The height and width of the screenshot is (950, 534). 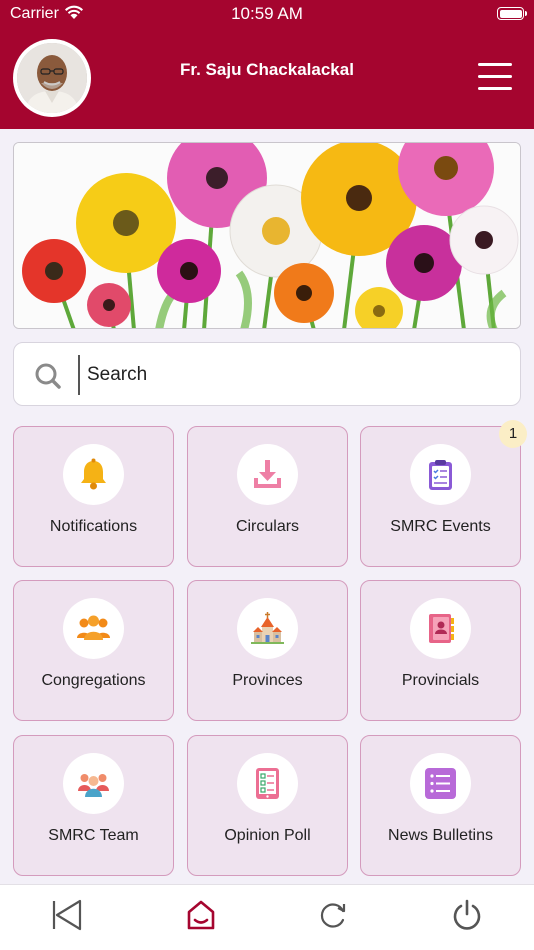 I want to click on bottom-tab-bar, so click(x=267, y=917).